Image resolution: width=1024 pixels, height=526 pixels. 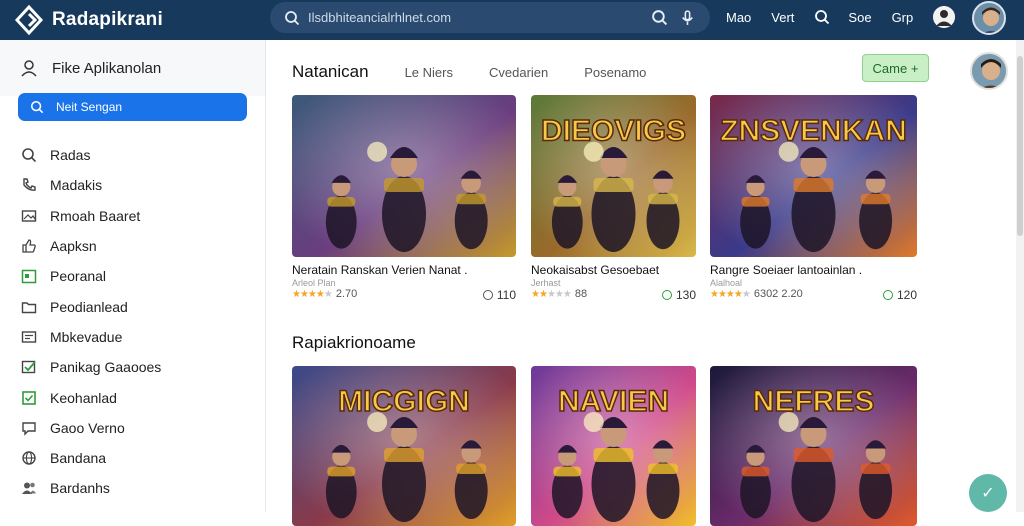 I want to click on rating-value: 88, so click(x=581, y=294).